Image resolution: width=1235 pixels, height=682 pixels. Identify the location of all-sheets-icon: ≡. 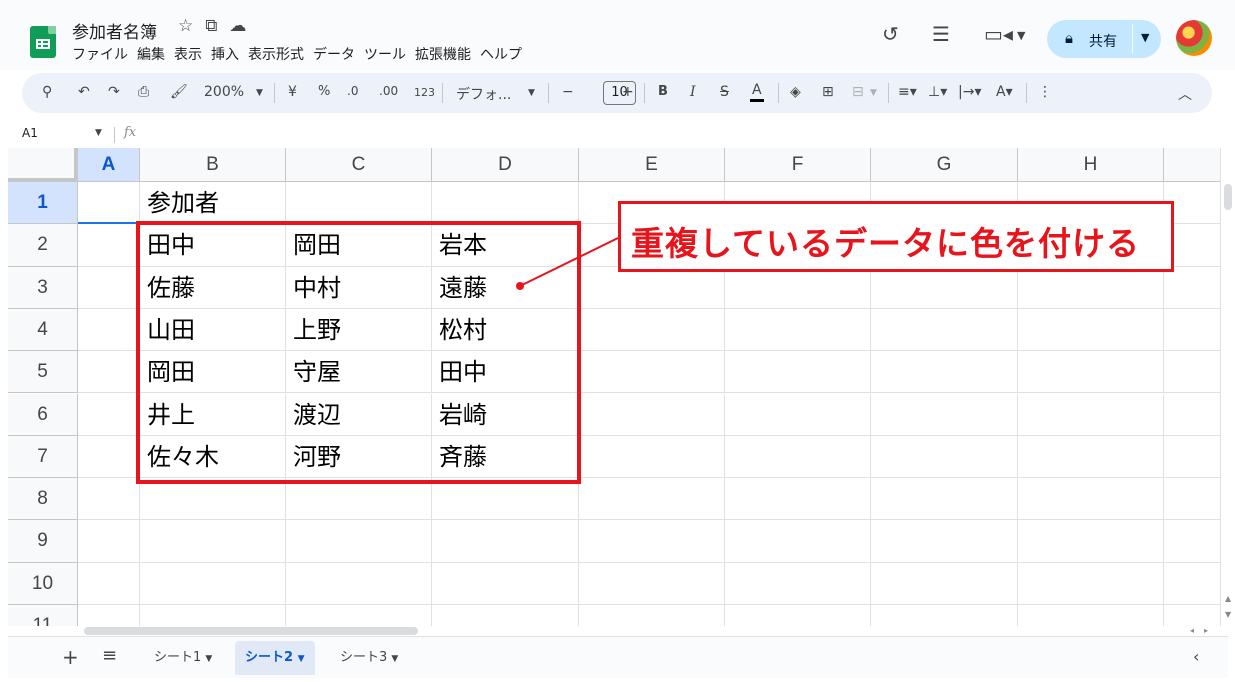
(109, 655).